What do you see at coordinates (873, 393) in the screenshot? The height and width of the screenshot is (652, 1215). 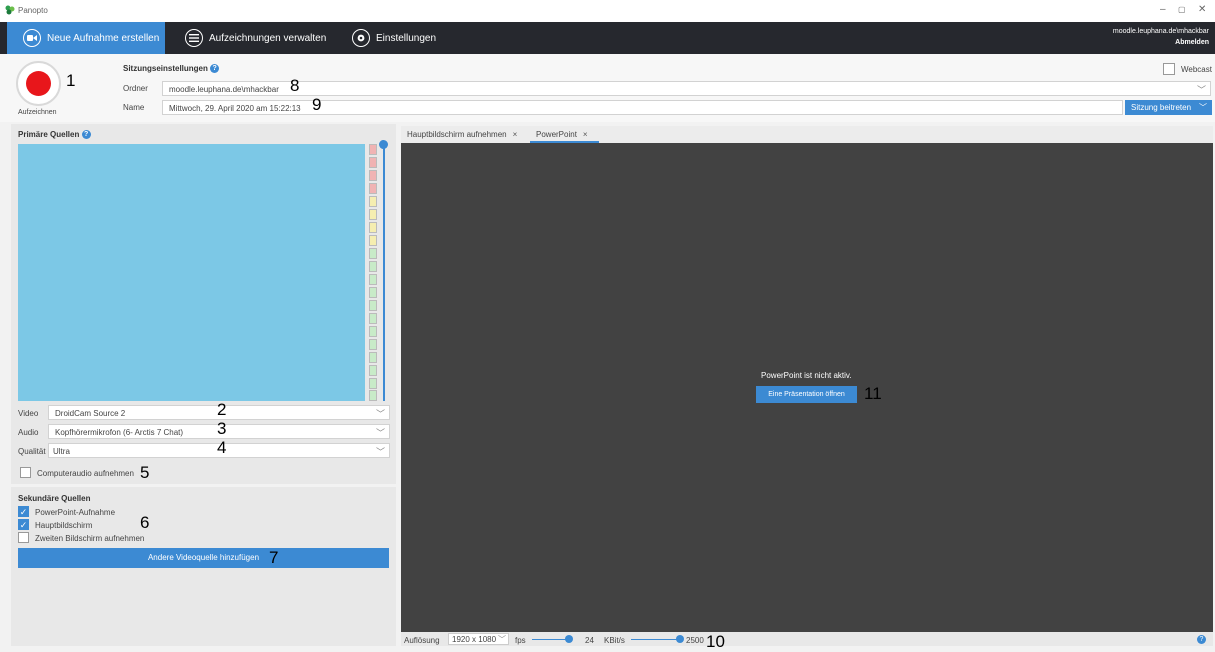 I see `annotation-11: 11` at bounding box center [873, 393].